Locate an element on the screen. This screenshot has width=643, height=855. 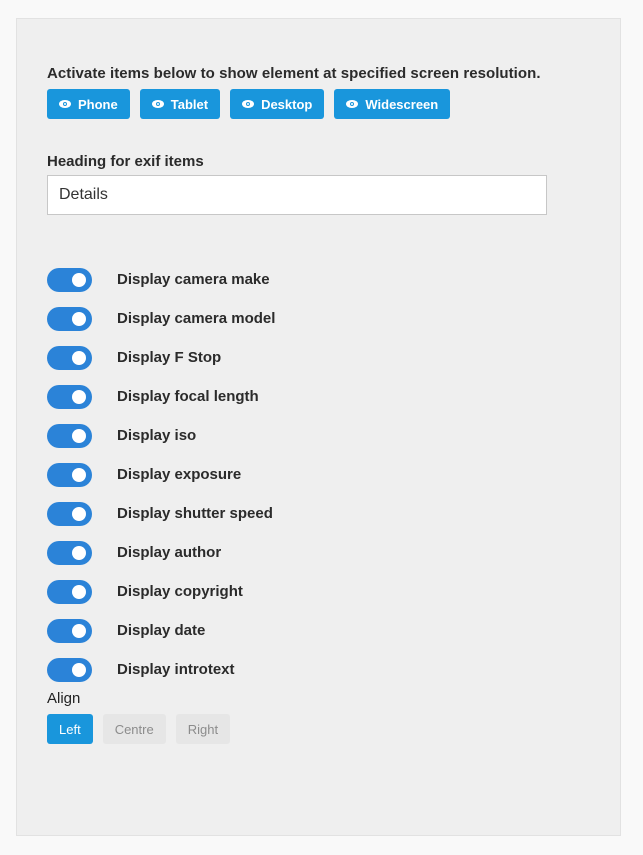
desktop-button-label: Desktop is located at coordinates (287, 104).